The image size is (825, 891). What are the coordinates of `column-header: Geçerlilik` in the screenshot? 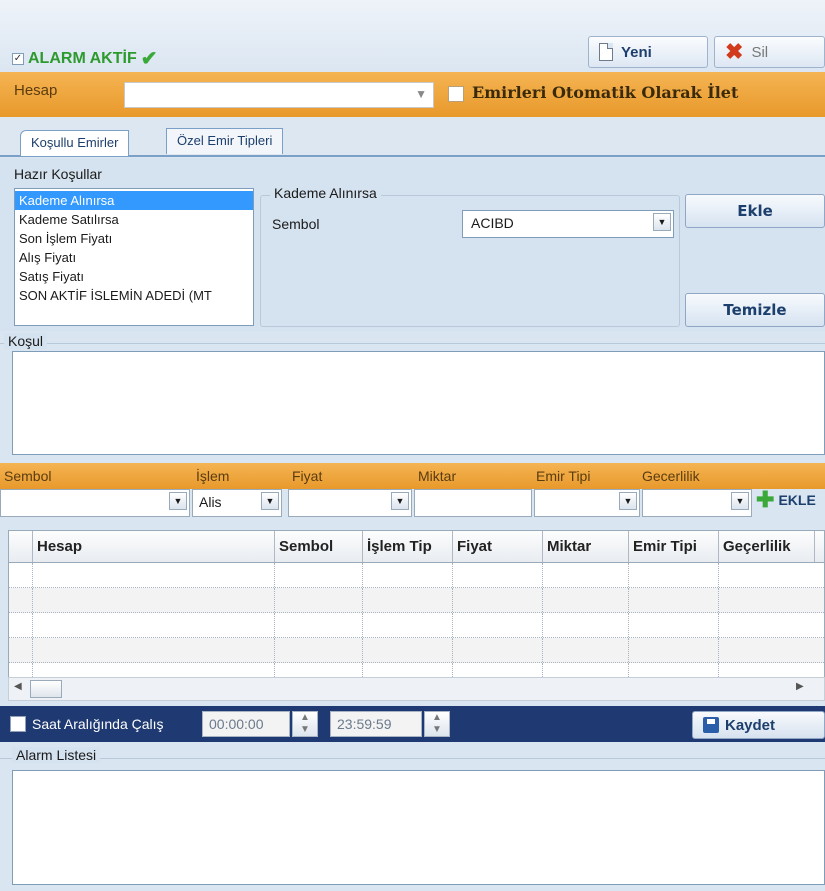 It's located at (767, 546).